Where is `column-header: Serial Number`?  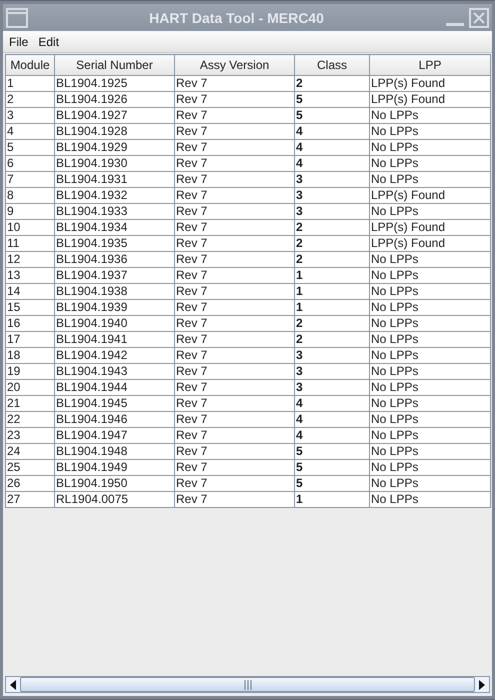
column-header: Serial Number is located at coordinates (114, 65).